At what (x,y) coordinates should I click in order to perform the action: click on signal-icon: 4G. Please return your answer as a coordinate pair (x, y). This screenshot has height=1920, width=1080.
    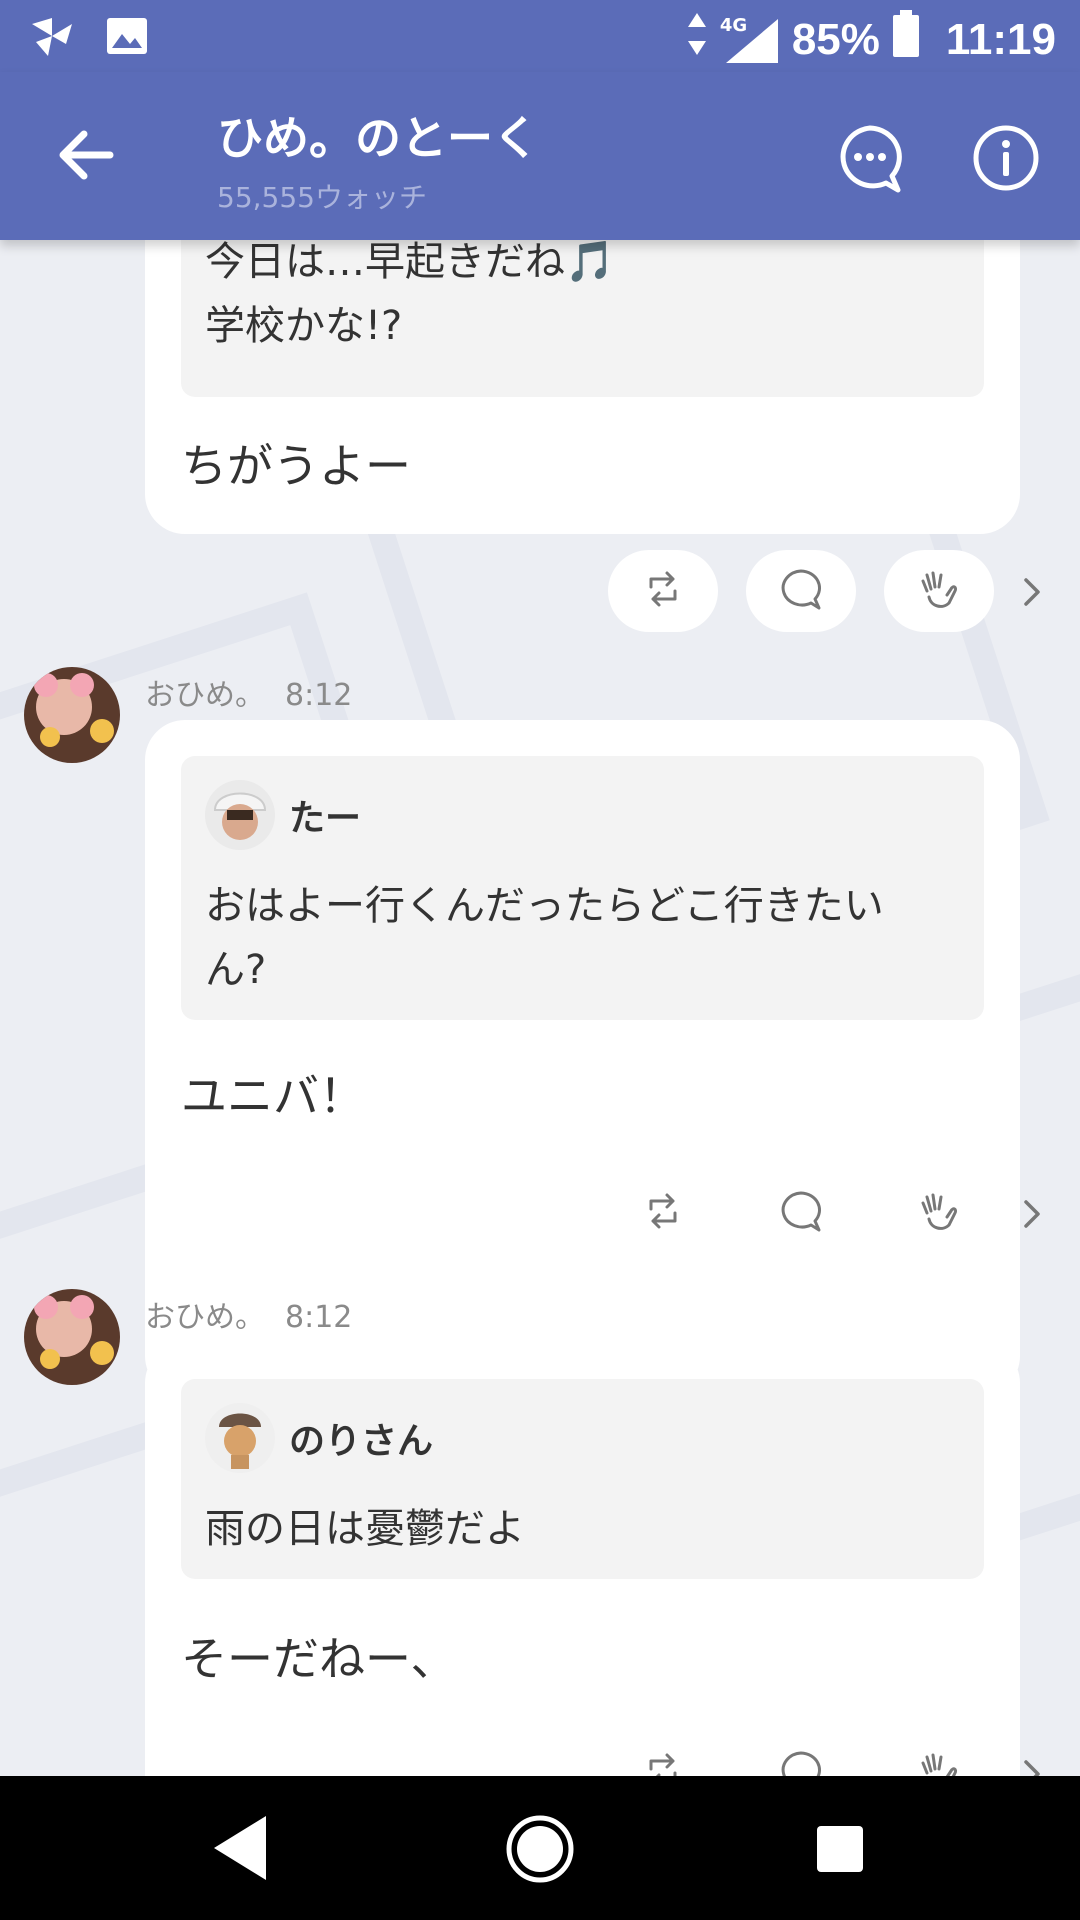
    Looking at the image, I should click on (750, 40).